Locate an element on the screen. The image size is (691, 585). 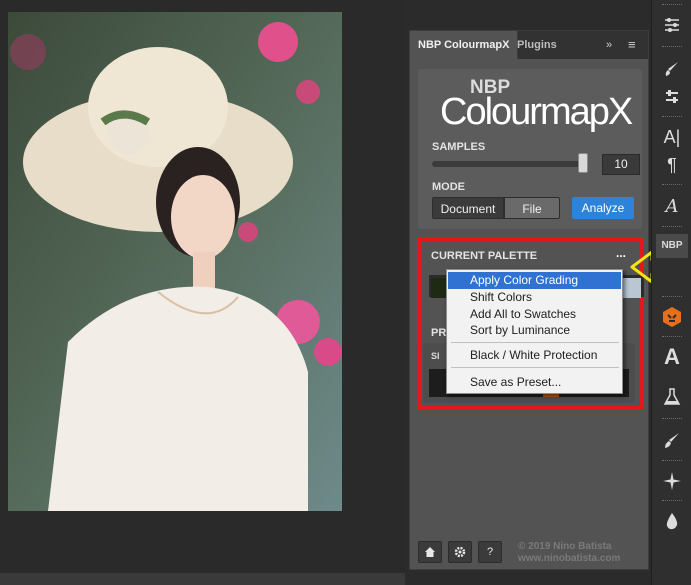
menu-item-sort-by-luminance: Sort by Luminance is located at coordinates (534, 330).